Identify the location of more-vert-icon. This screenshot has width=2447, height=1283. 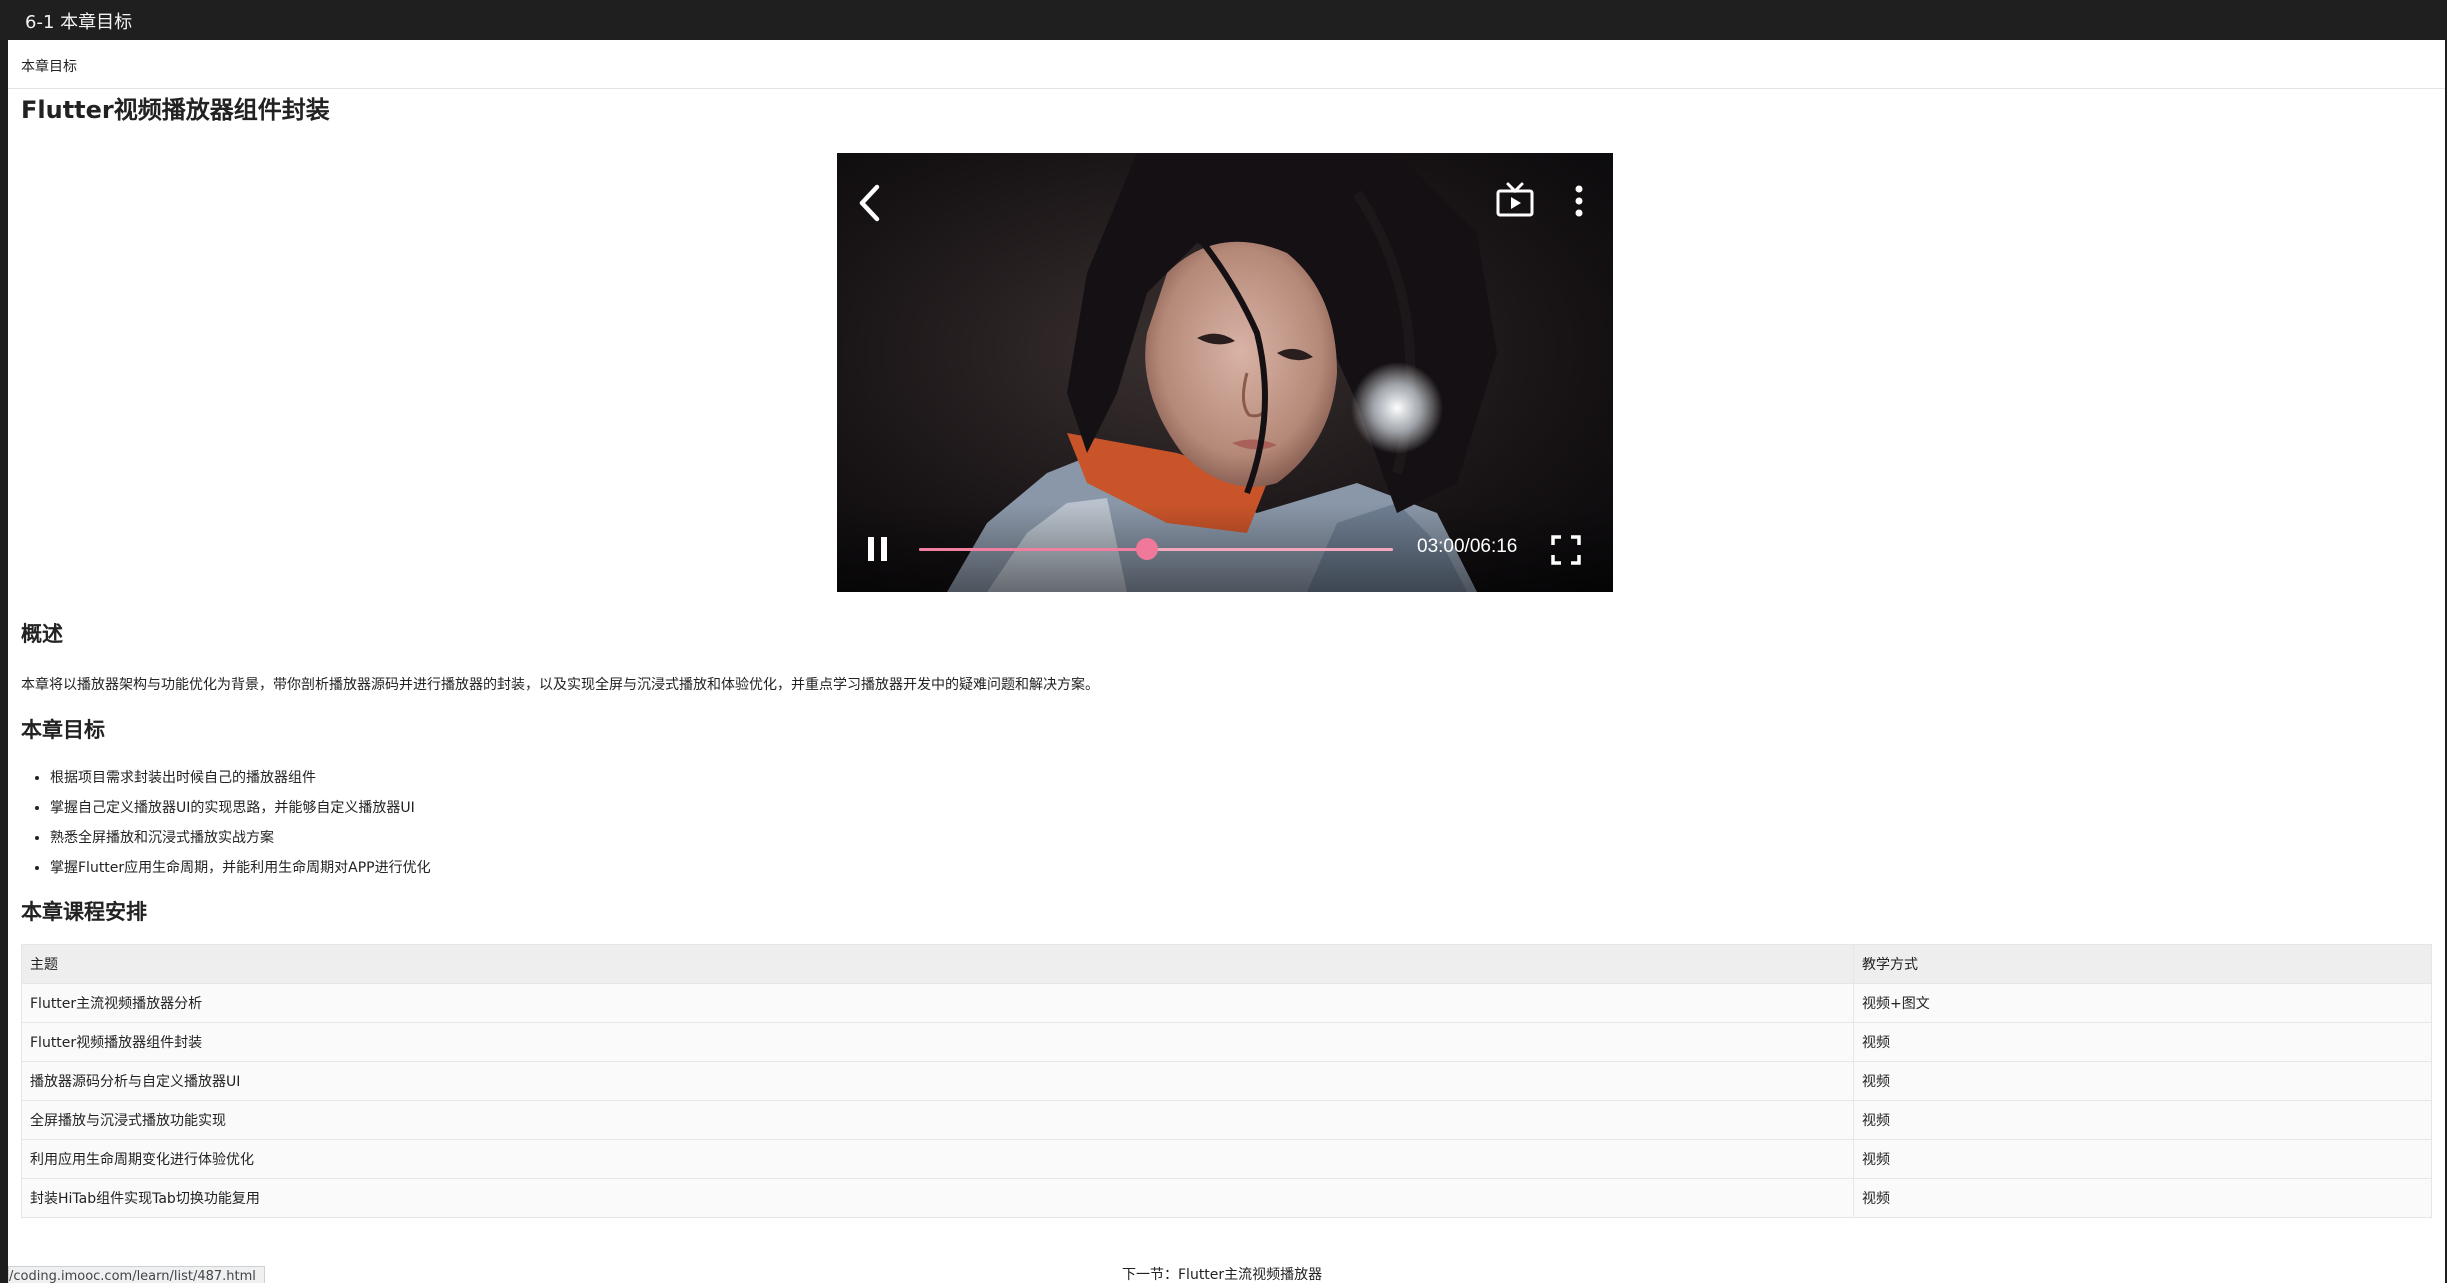
(1579, 201).